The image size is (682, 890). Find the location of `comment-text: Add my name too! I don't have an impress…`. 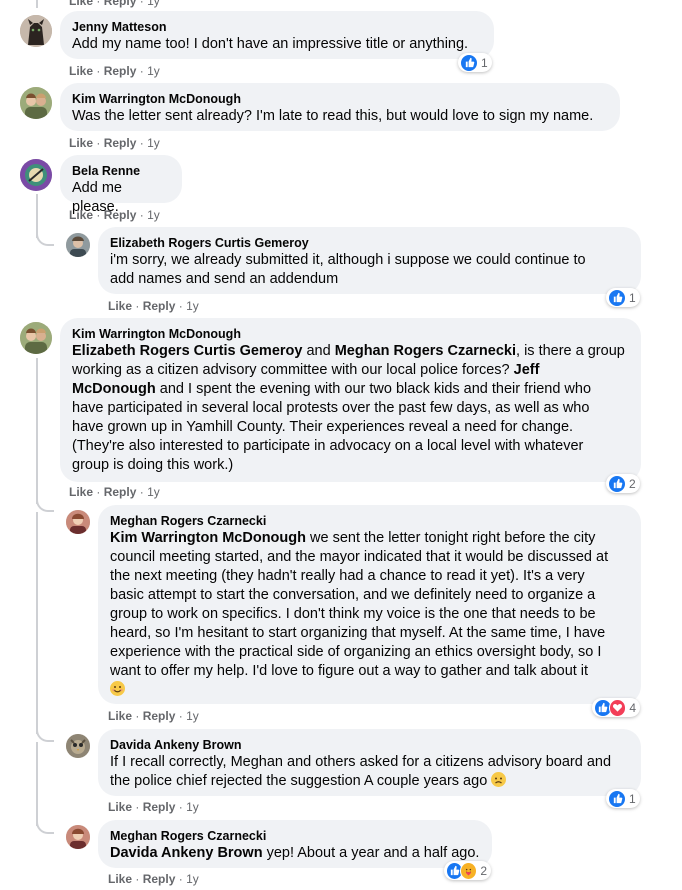

comment-text: Add my name too! I don't have an impress… is located at coordinates (270, 44).